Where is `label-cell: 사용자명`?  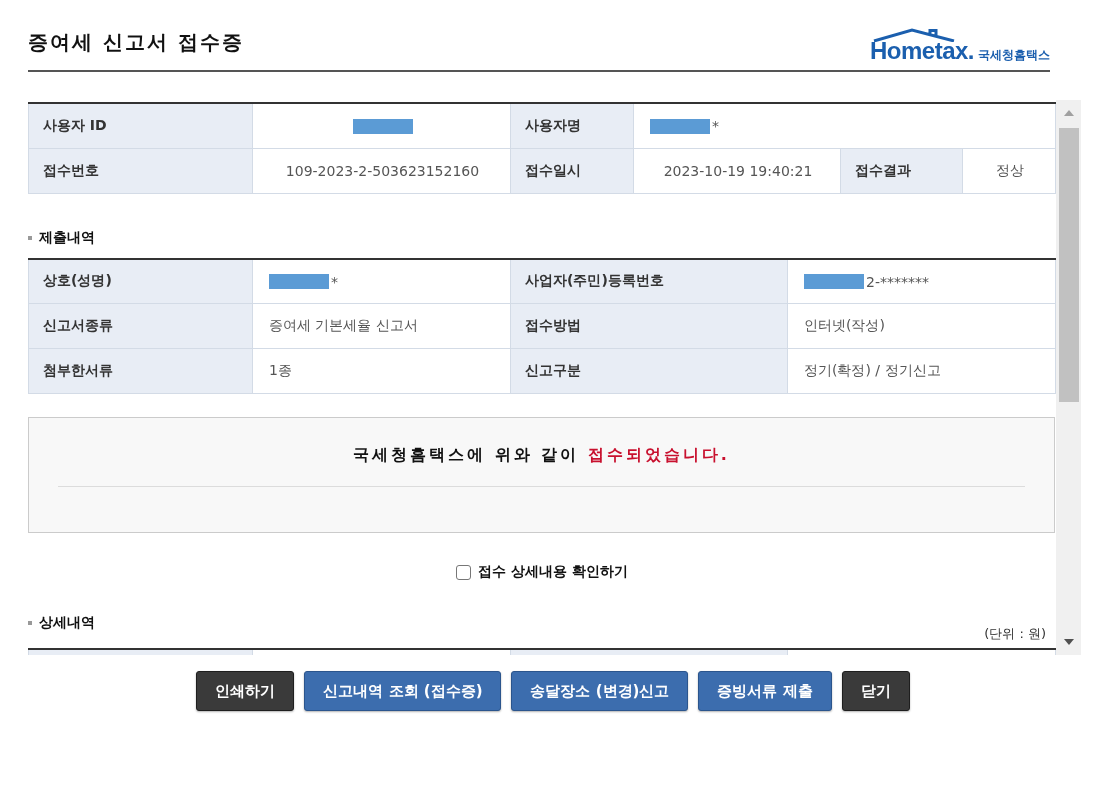 label-cell: 사용자명 is located at coordinates (572, 125).